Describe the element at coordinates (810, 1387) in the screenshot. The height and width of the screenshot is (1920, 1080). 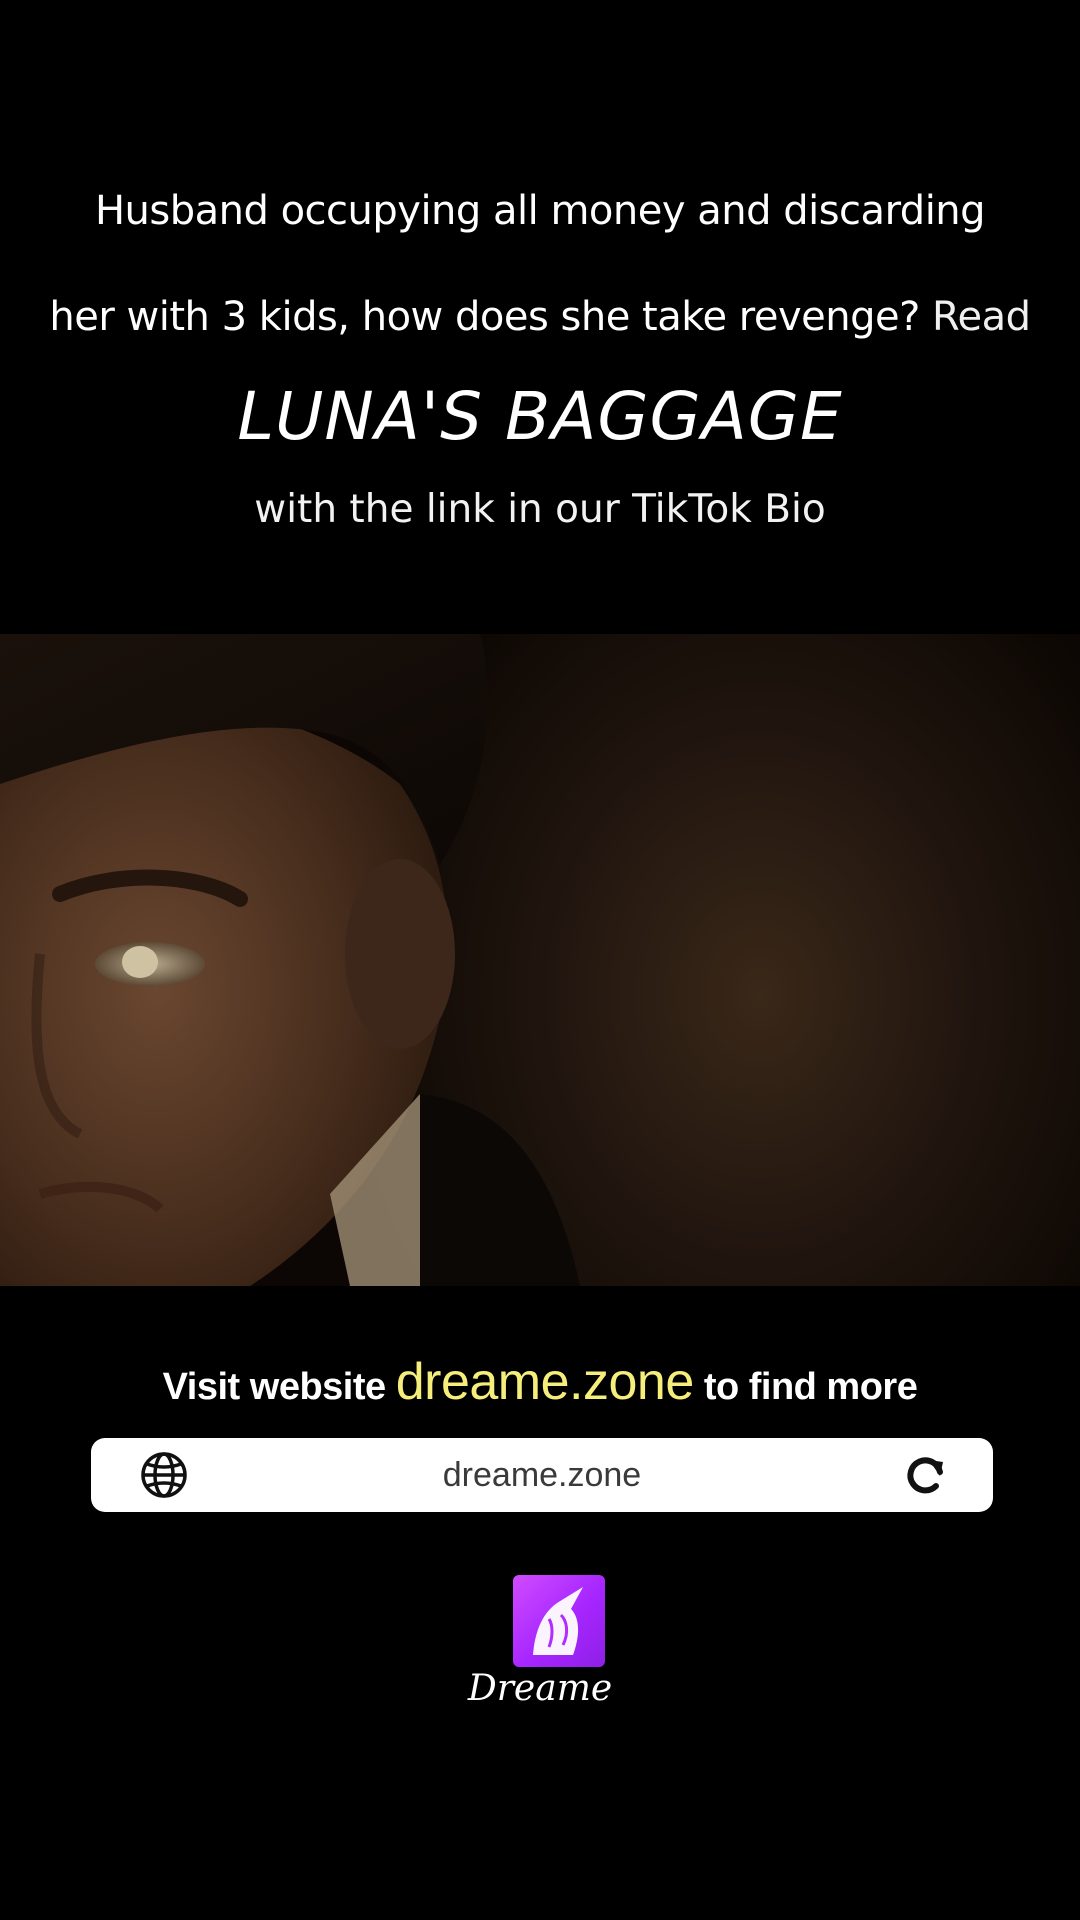
I see `visit-suffix: to find more` at that location.